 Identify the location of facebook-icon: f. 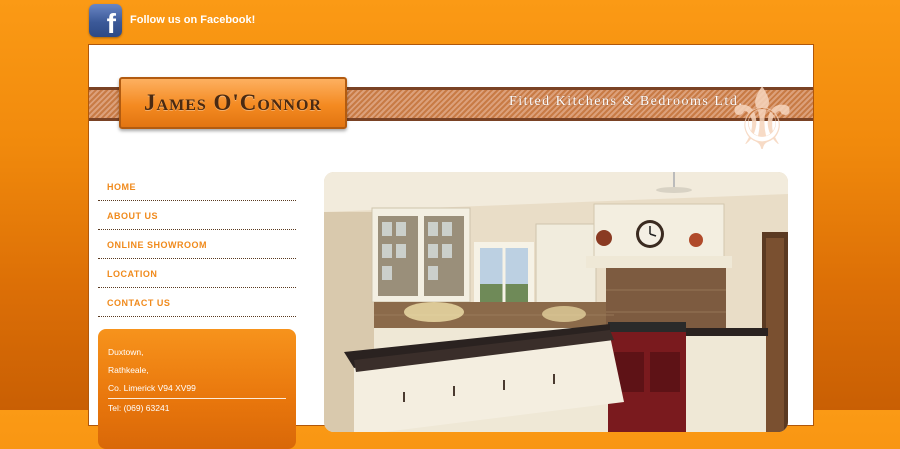
(105, 20).